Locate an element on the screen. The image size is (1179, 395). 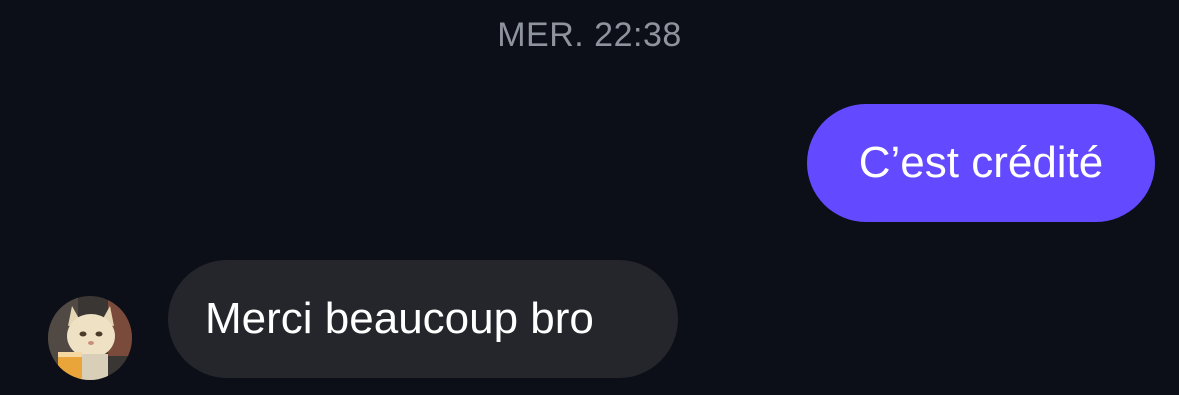
outgoing-message-text: C’est crédité is located at coordinates (981, 162).